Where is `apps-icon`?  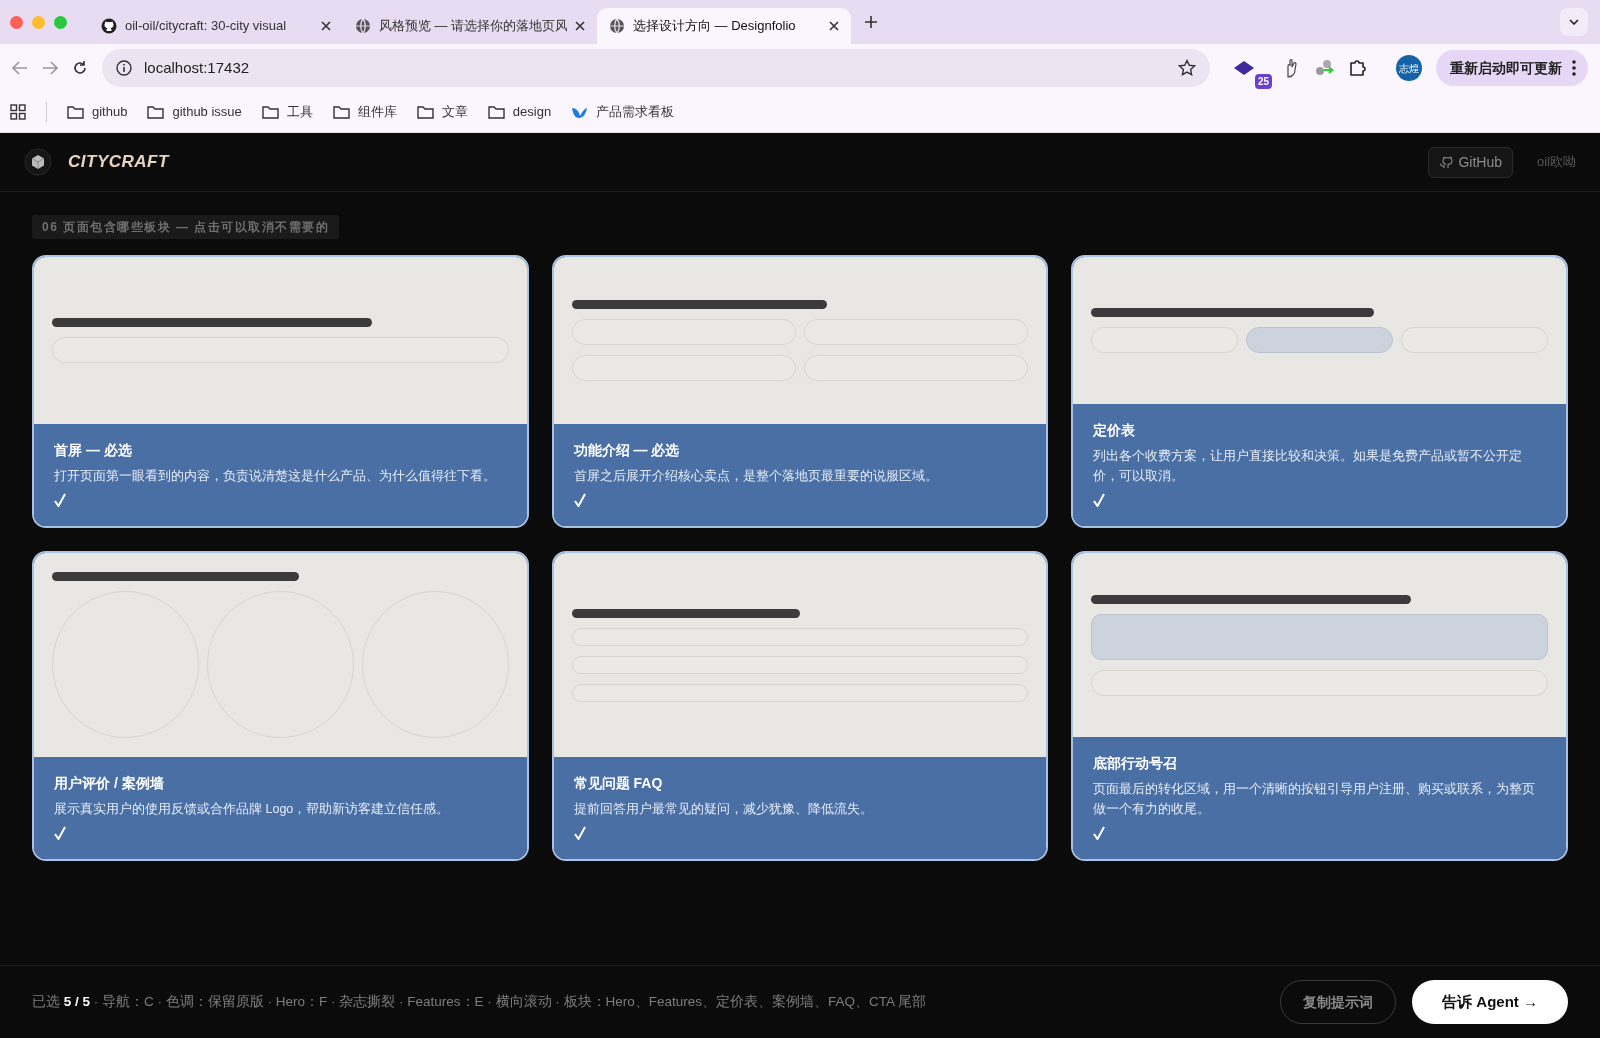 apps-icon is located at coordinates (18, 112).